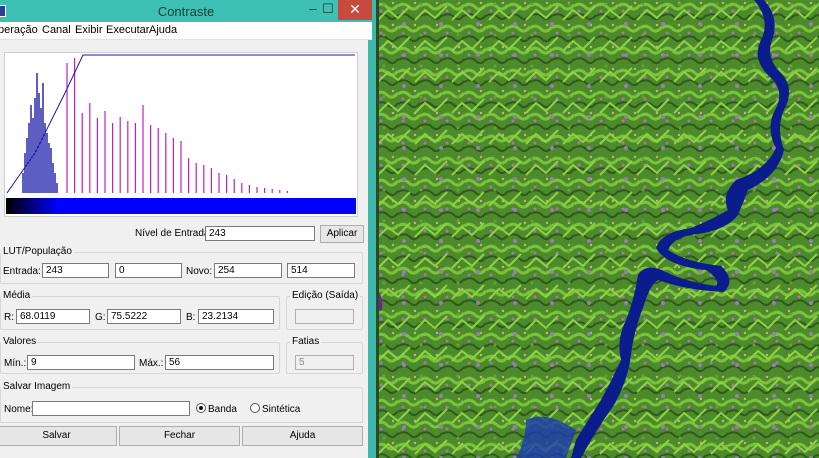  Describe the element at coordinates (255, 408) in the screenshot. I see `sintetica-radio` at that location.